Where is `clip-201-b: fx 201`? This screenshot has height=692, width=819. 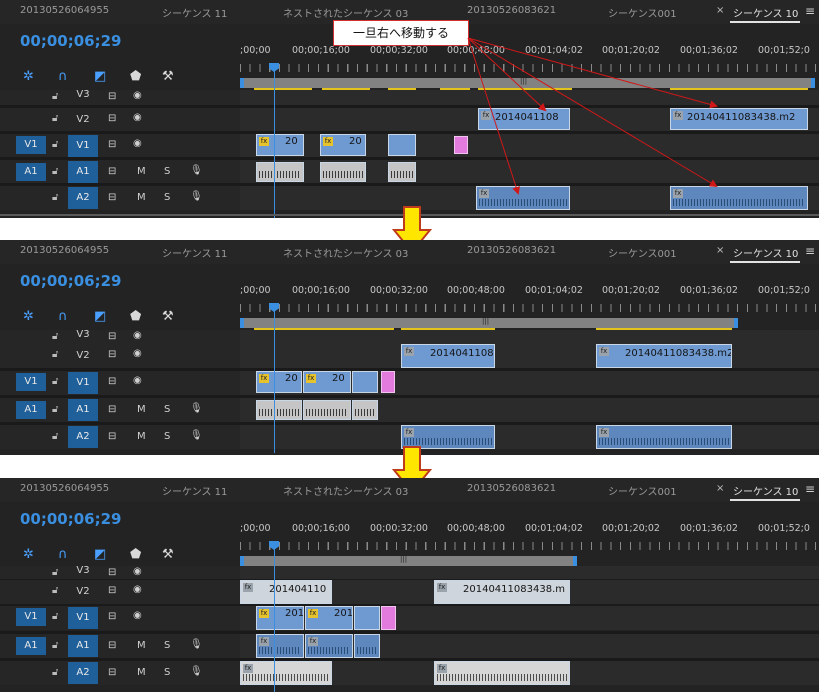
clip-201-b: fx 201 is located at coordinates (329, 618).